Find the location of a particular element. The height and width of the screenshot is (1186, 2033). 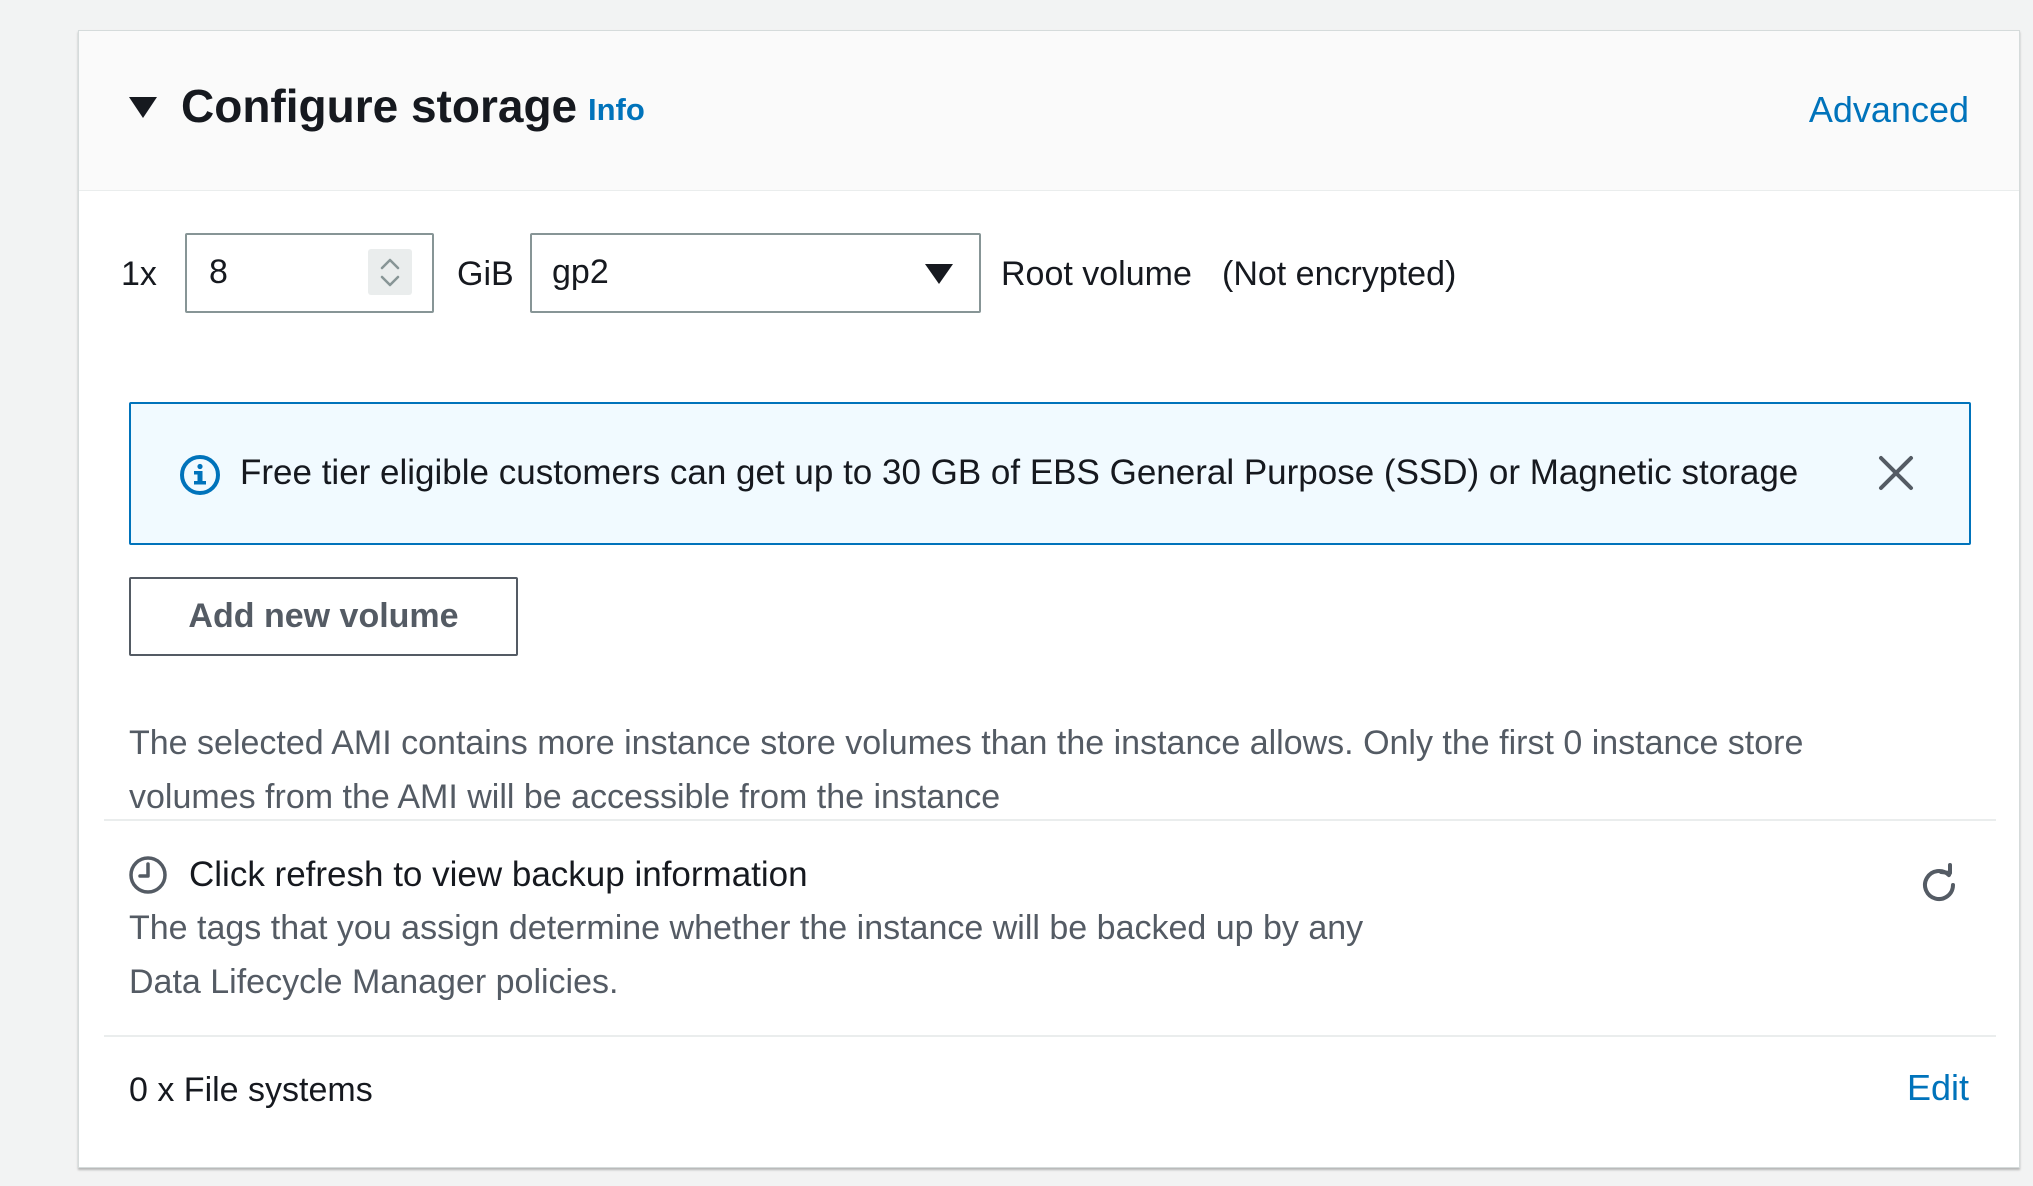

panel-title: Configure storage is located at coordinates (379, 106).